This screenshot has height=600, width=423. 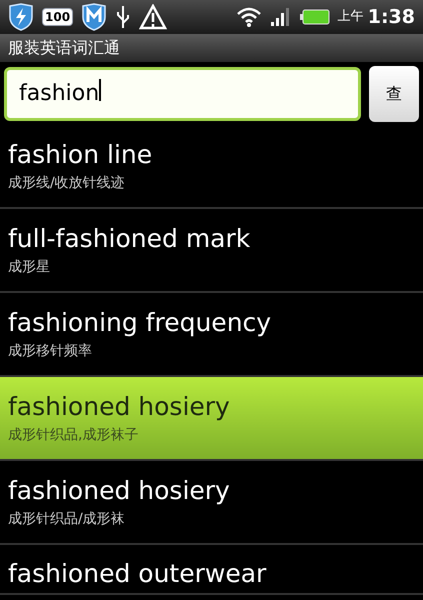 What do you see at coordinates (394, 94) in the screenshot?
I see `search-button: 查` at bounding box center [394, 94].